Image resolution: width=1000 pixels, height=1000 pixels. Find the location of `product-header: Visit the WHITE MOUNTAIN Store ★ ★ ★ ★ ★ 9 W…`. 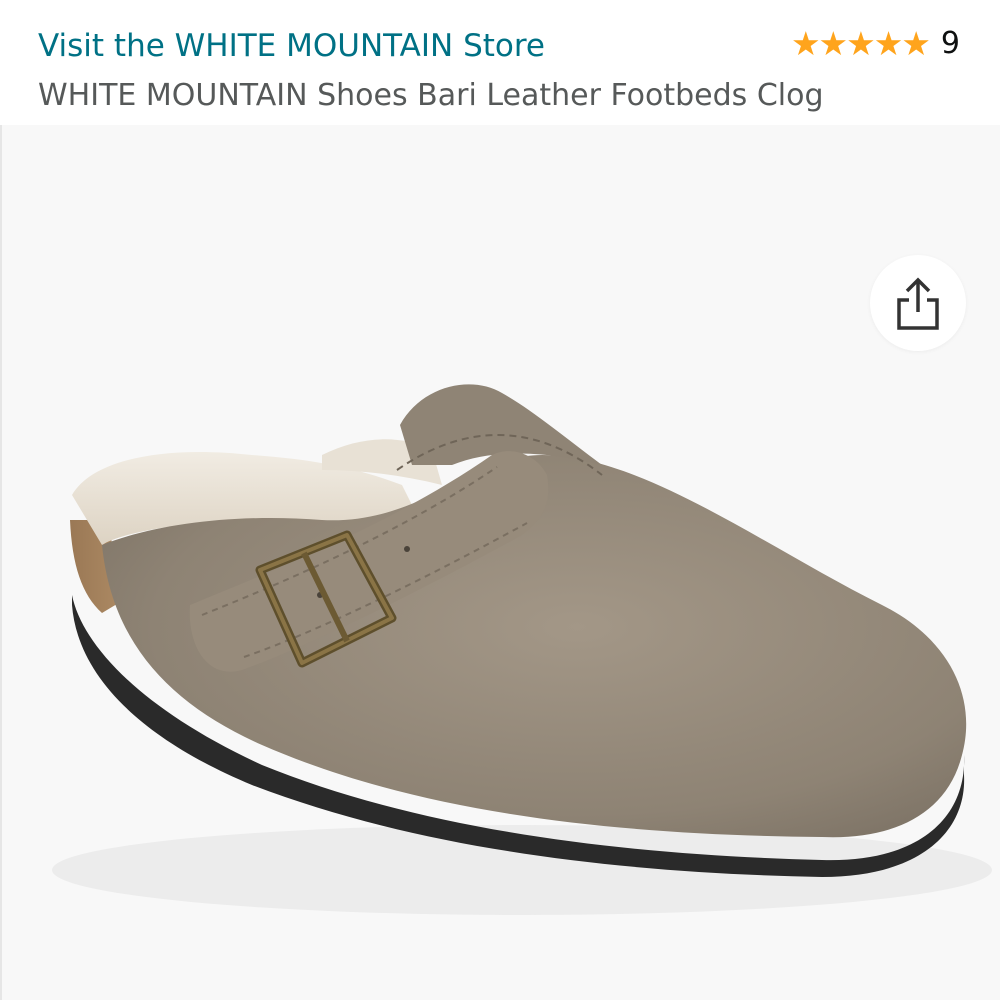

product-header: Visit the WHITE MOUNTAIN Store ★ ★ ★ ★ ★ 9 W… is located at coordinates (500, 62).